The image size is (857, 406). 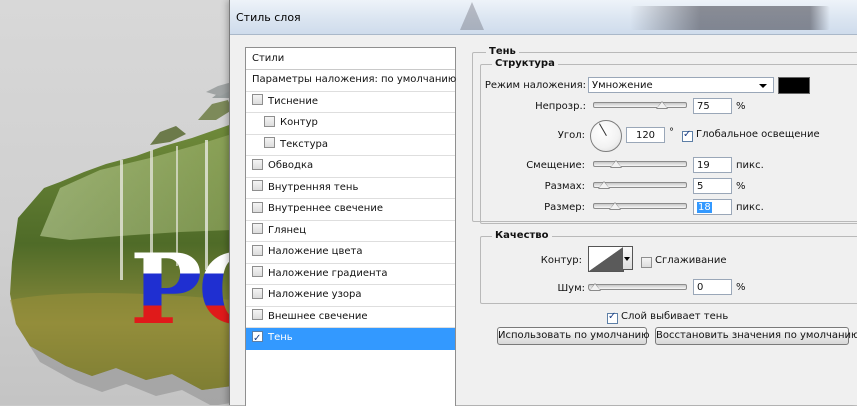 I want to click on make-default-button: Использовать по умолчанию, so click(x=573, y=336).